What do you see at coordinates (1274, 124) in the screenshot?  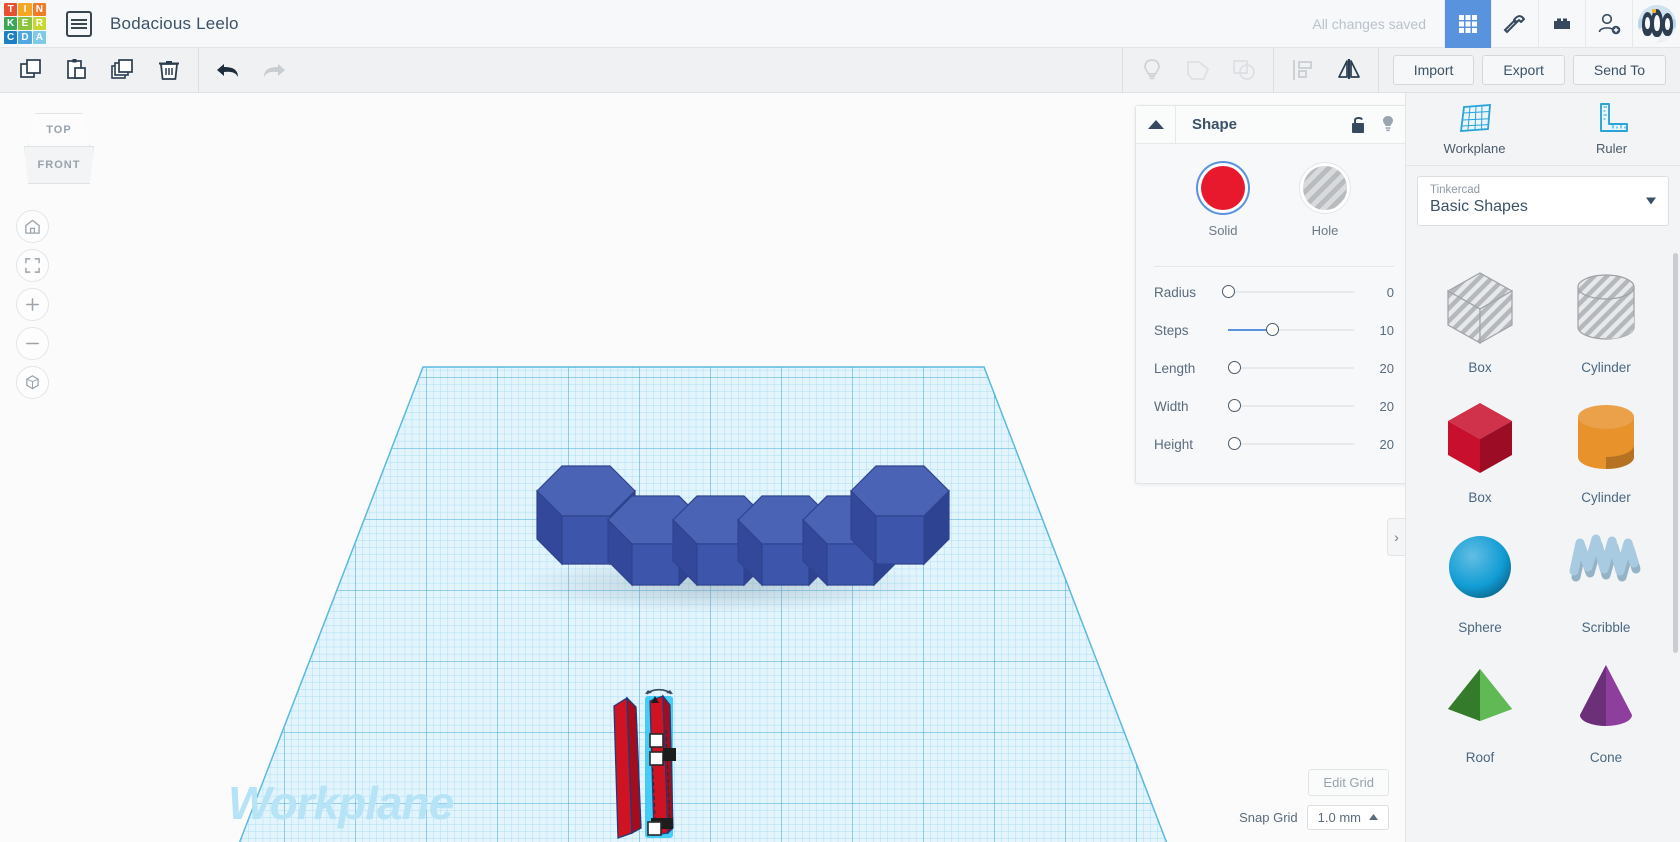 I see `shape-panel-header: Shape` at bounding box center [1274, 124].